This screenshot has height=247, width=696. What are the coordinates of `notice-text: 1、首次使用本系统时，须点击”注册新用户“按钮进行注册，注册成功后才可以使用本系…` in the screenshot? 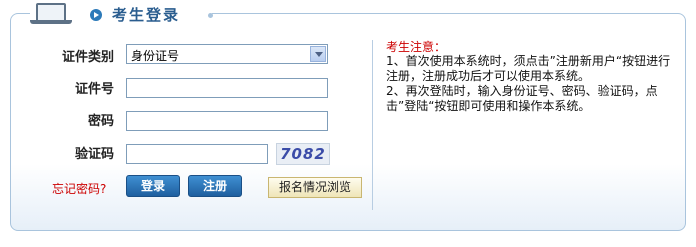 It's located at (532, 84).